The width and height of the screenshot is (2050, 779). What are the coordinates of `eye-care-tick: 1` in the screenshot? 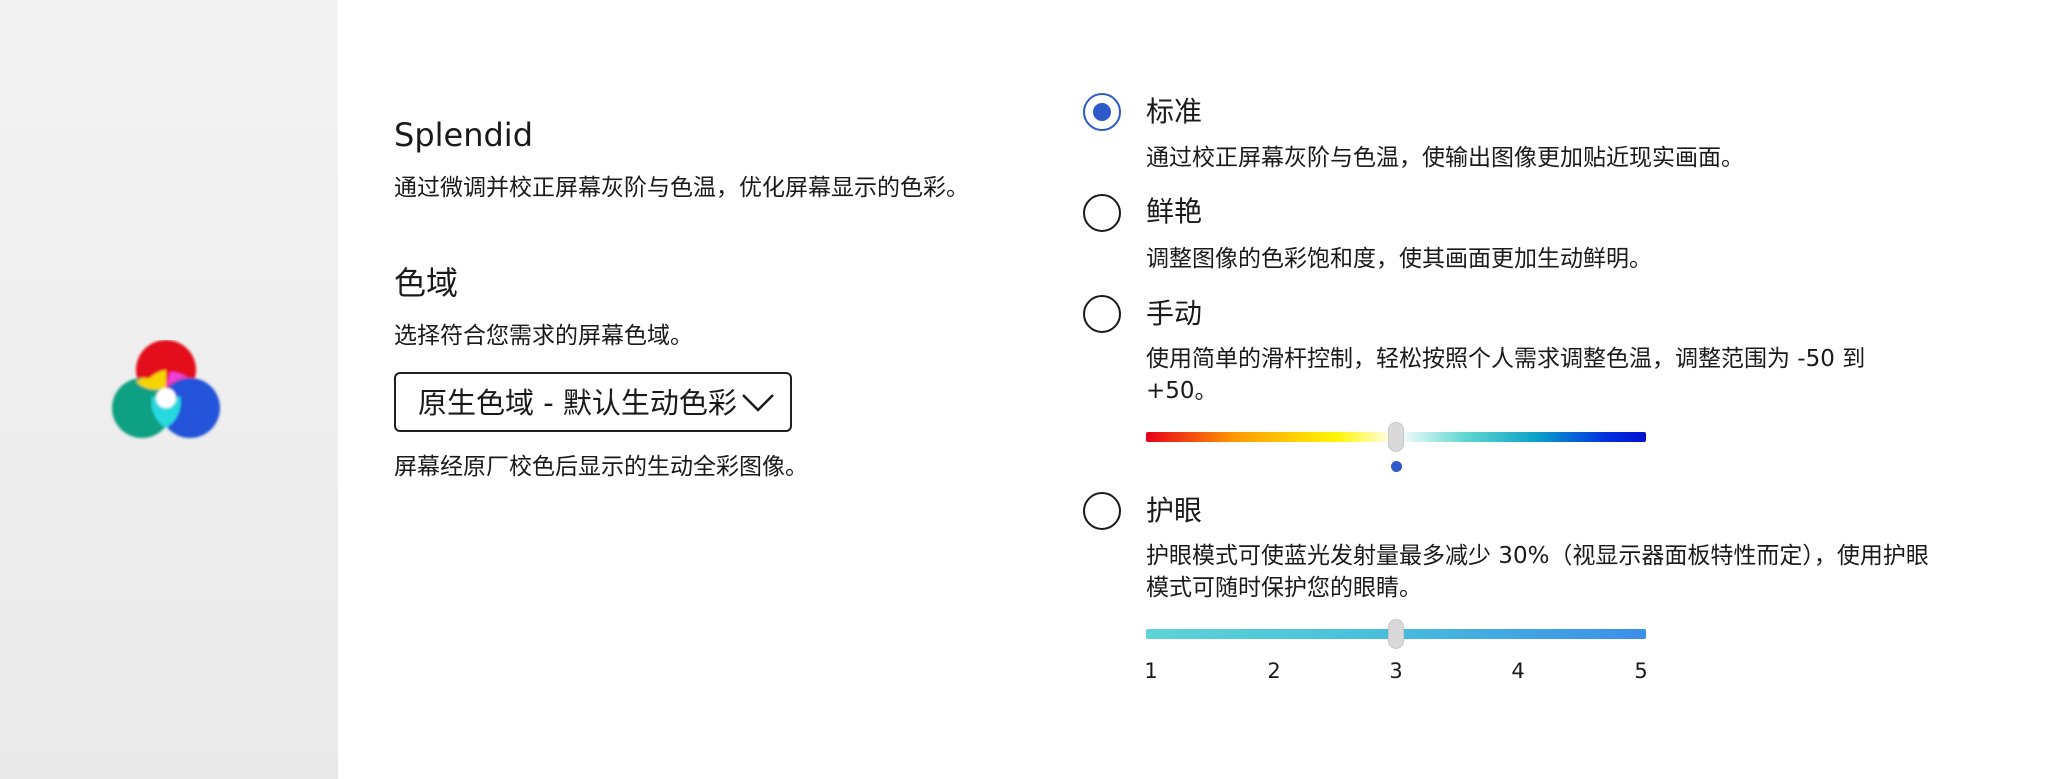 It's located at (1151, 671).